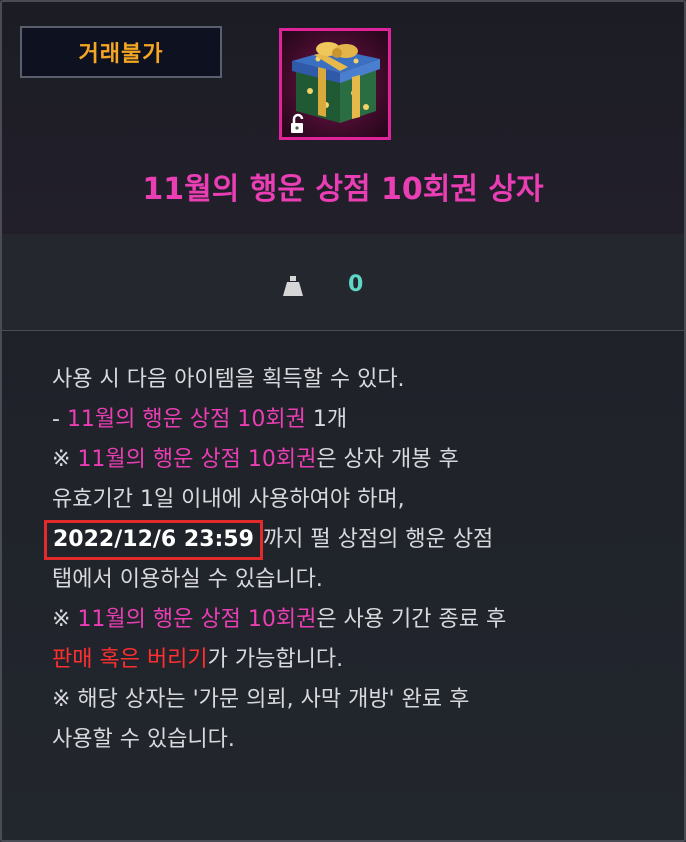 Image resolution: width=686 pixels, height=842 pixels. What do you see at coordinates (335, 84) in the screenshot?
I see `gift-box-icon` at bounding box center [335, 84].